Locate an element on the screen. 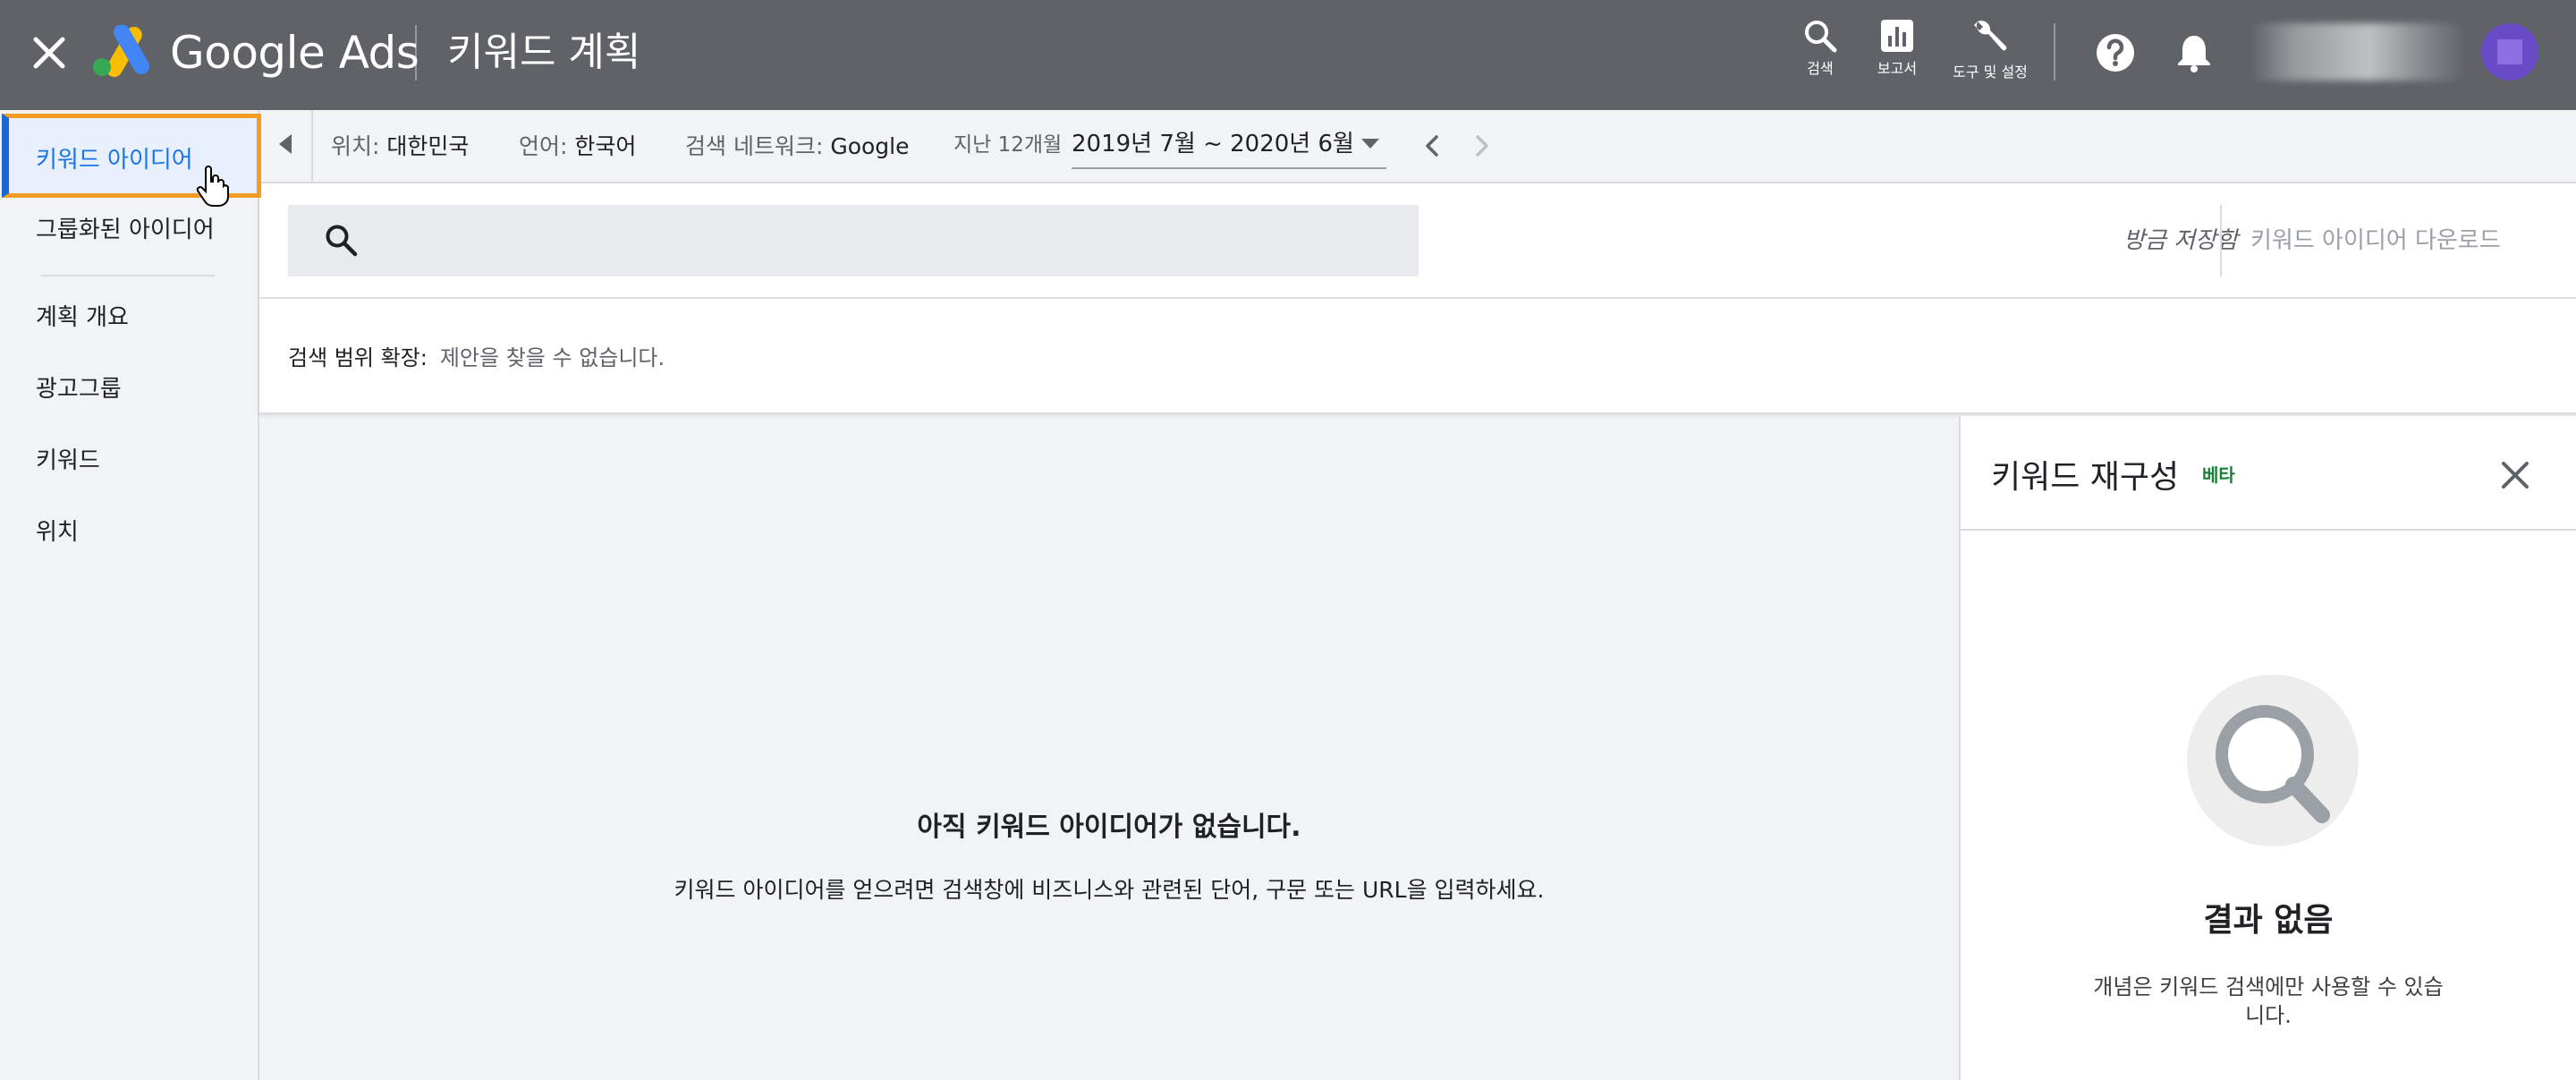 The image size is (2576, 1080). beta-badge: 베타 is located at coordinates (2218, 475).